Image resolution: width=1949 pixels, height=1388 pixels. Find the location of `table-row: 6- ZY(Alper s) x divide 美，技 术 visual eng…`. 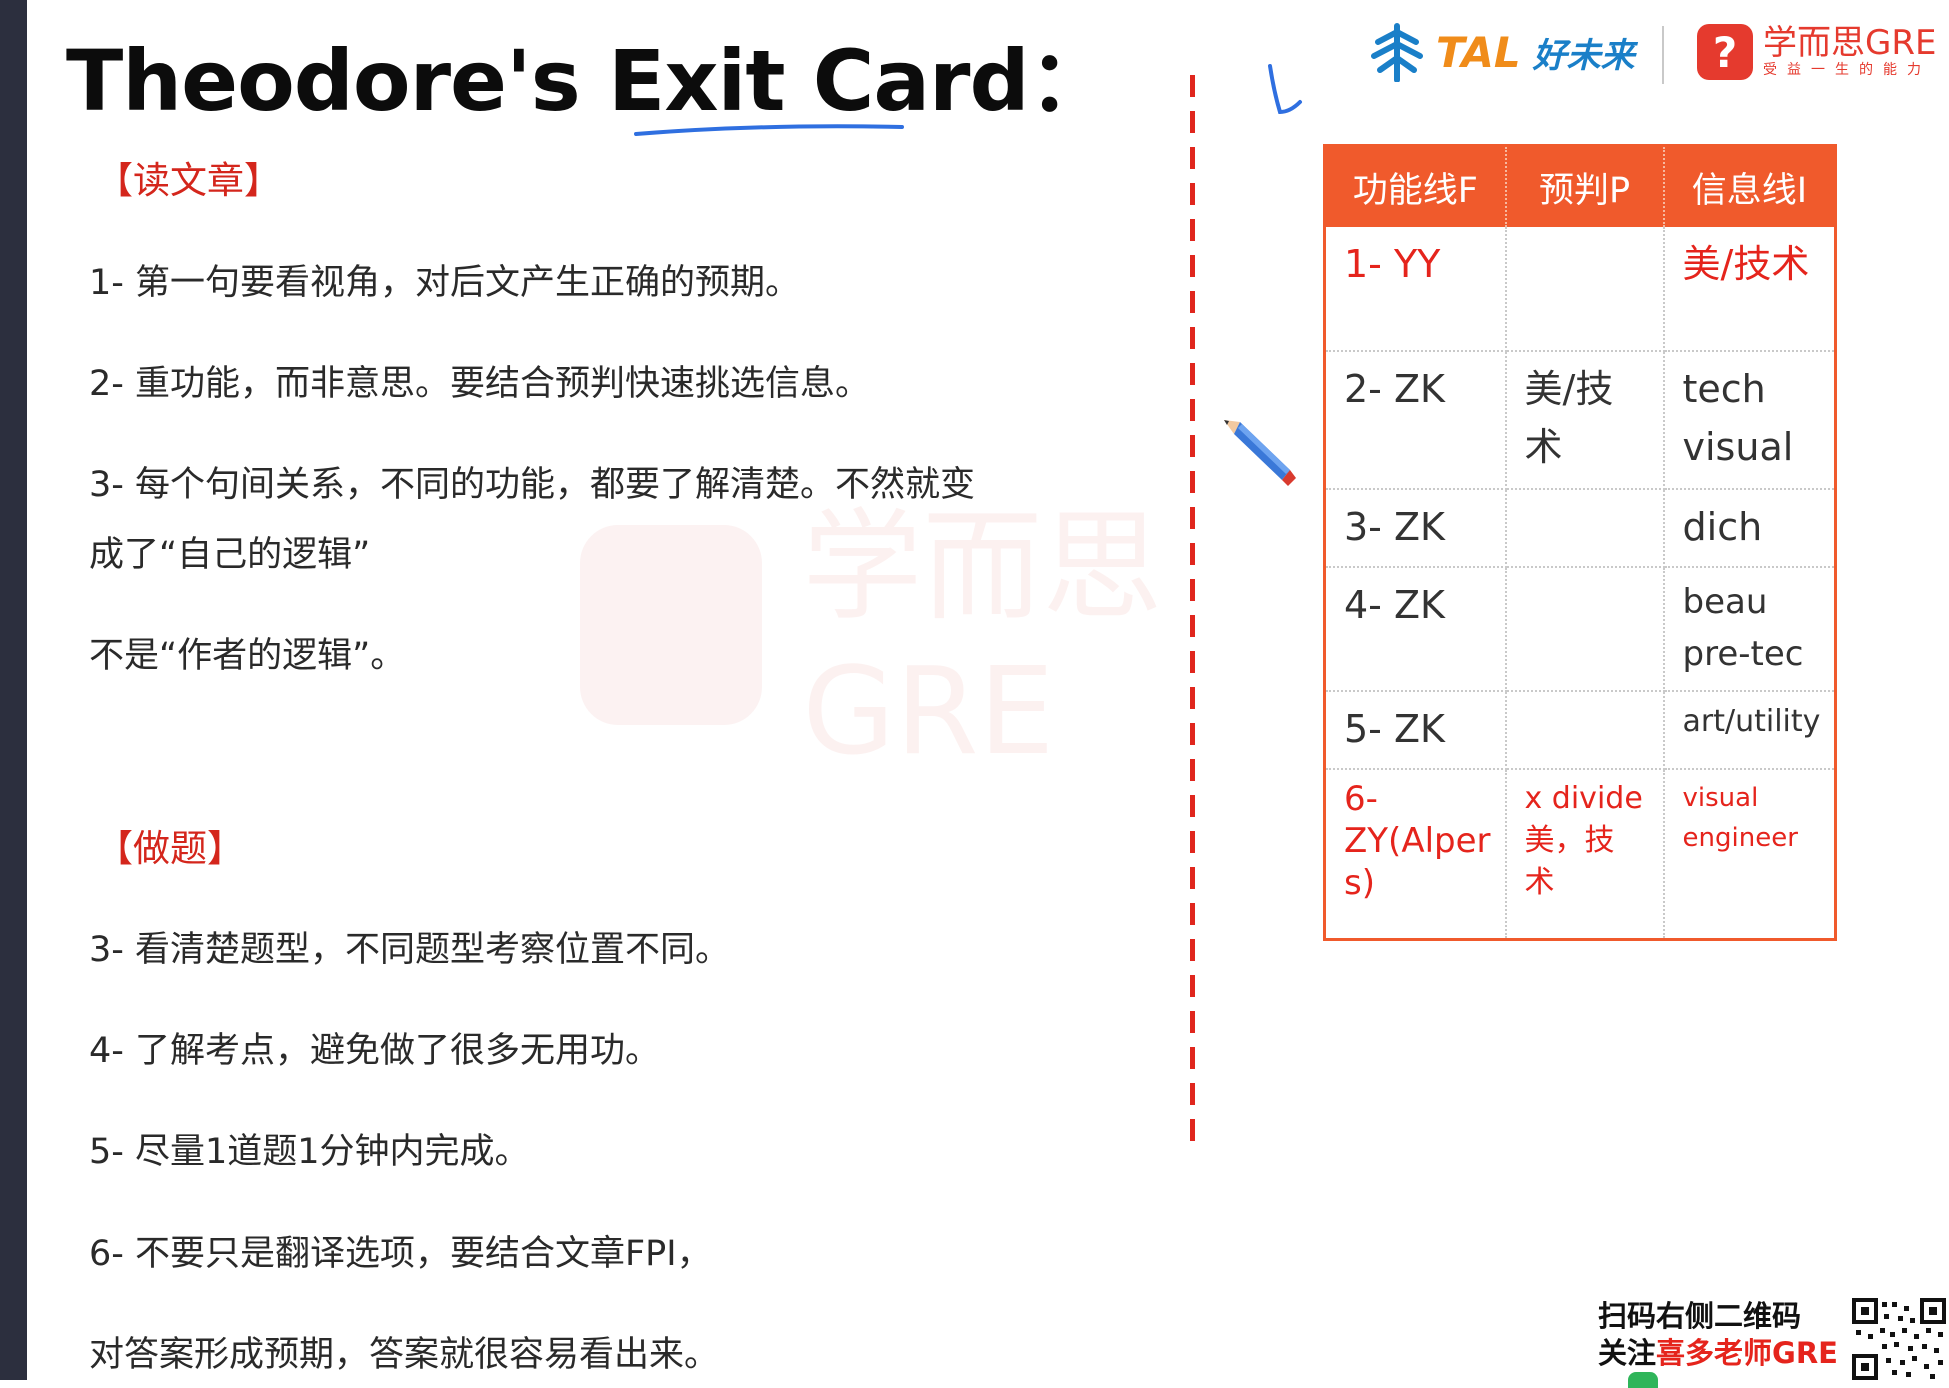

table-row: 6- ZY(Alper s) x divide 美，技 术 visual eng… is located at coordinates (1580, 854).